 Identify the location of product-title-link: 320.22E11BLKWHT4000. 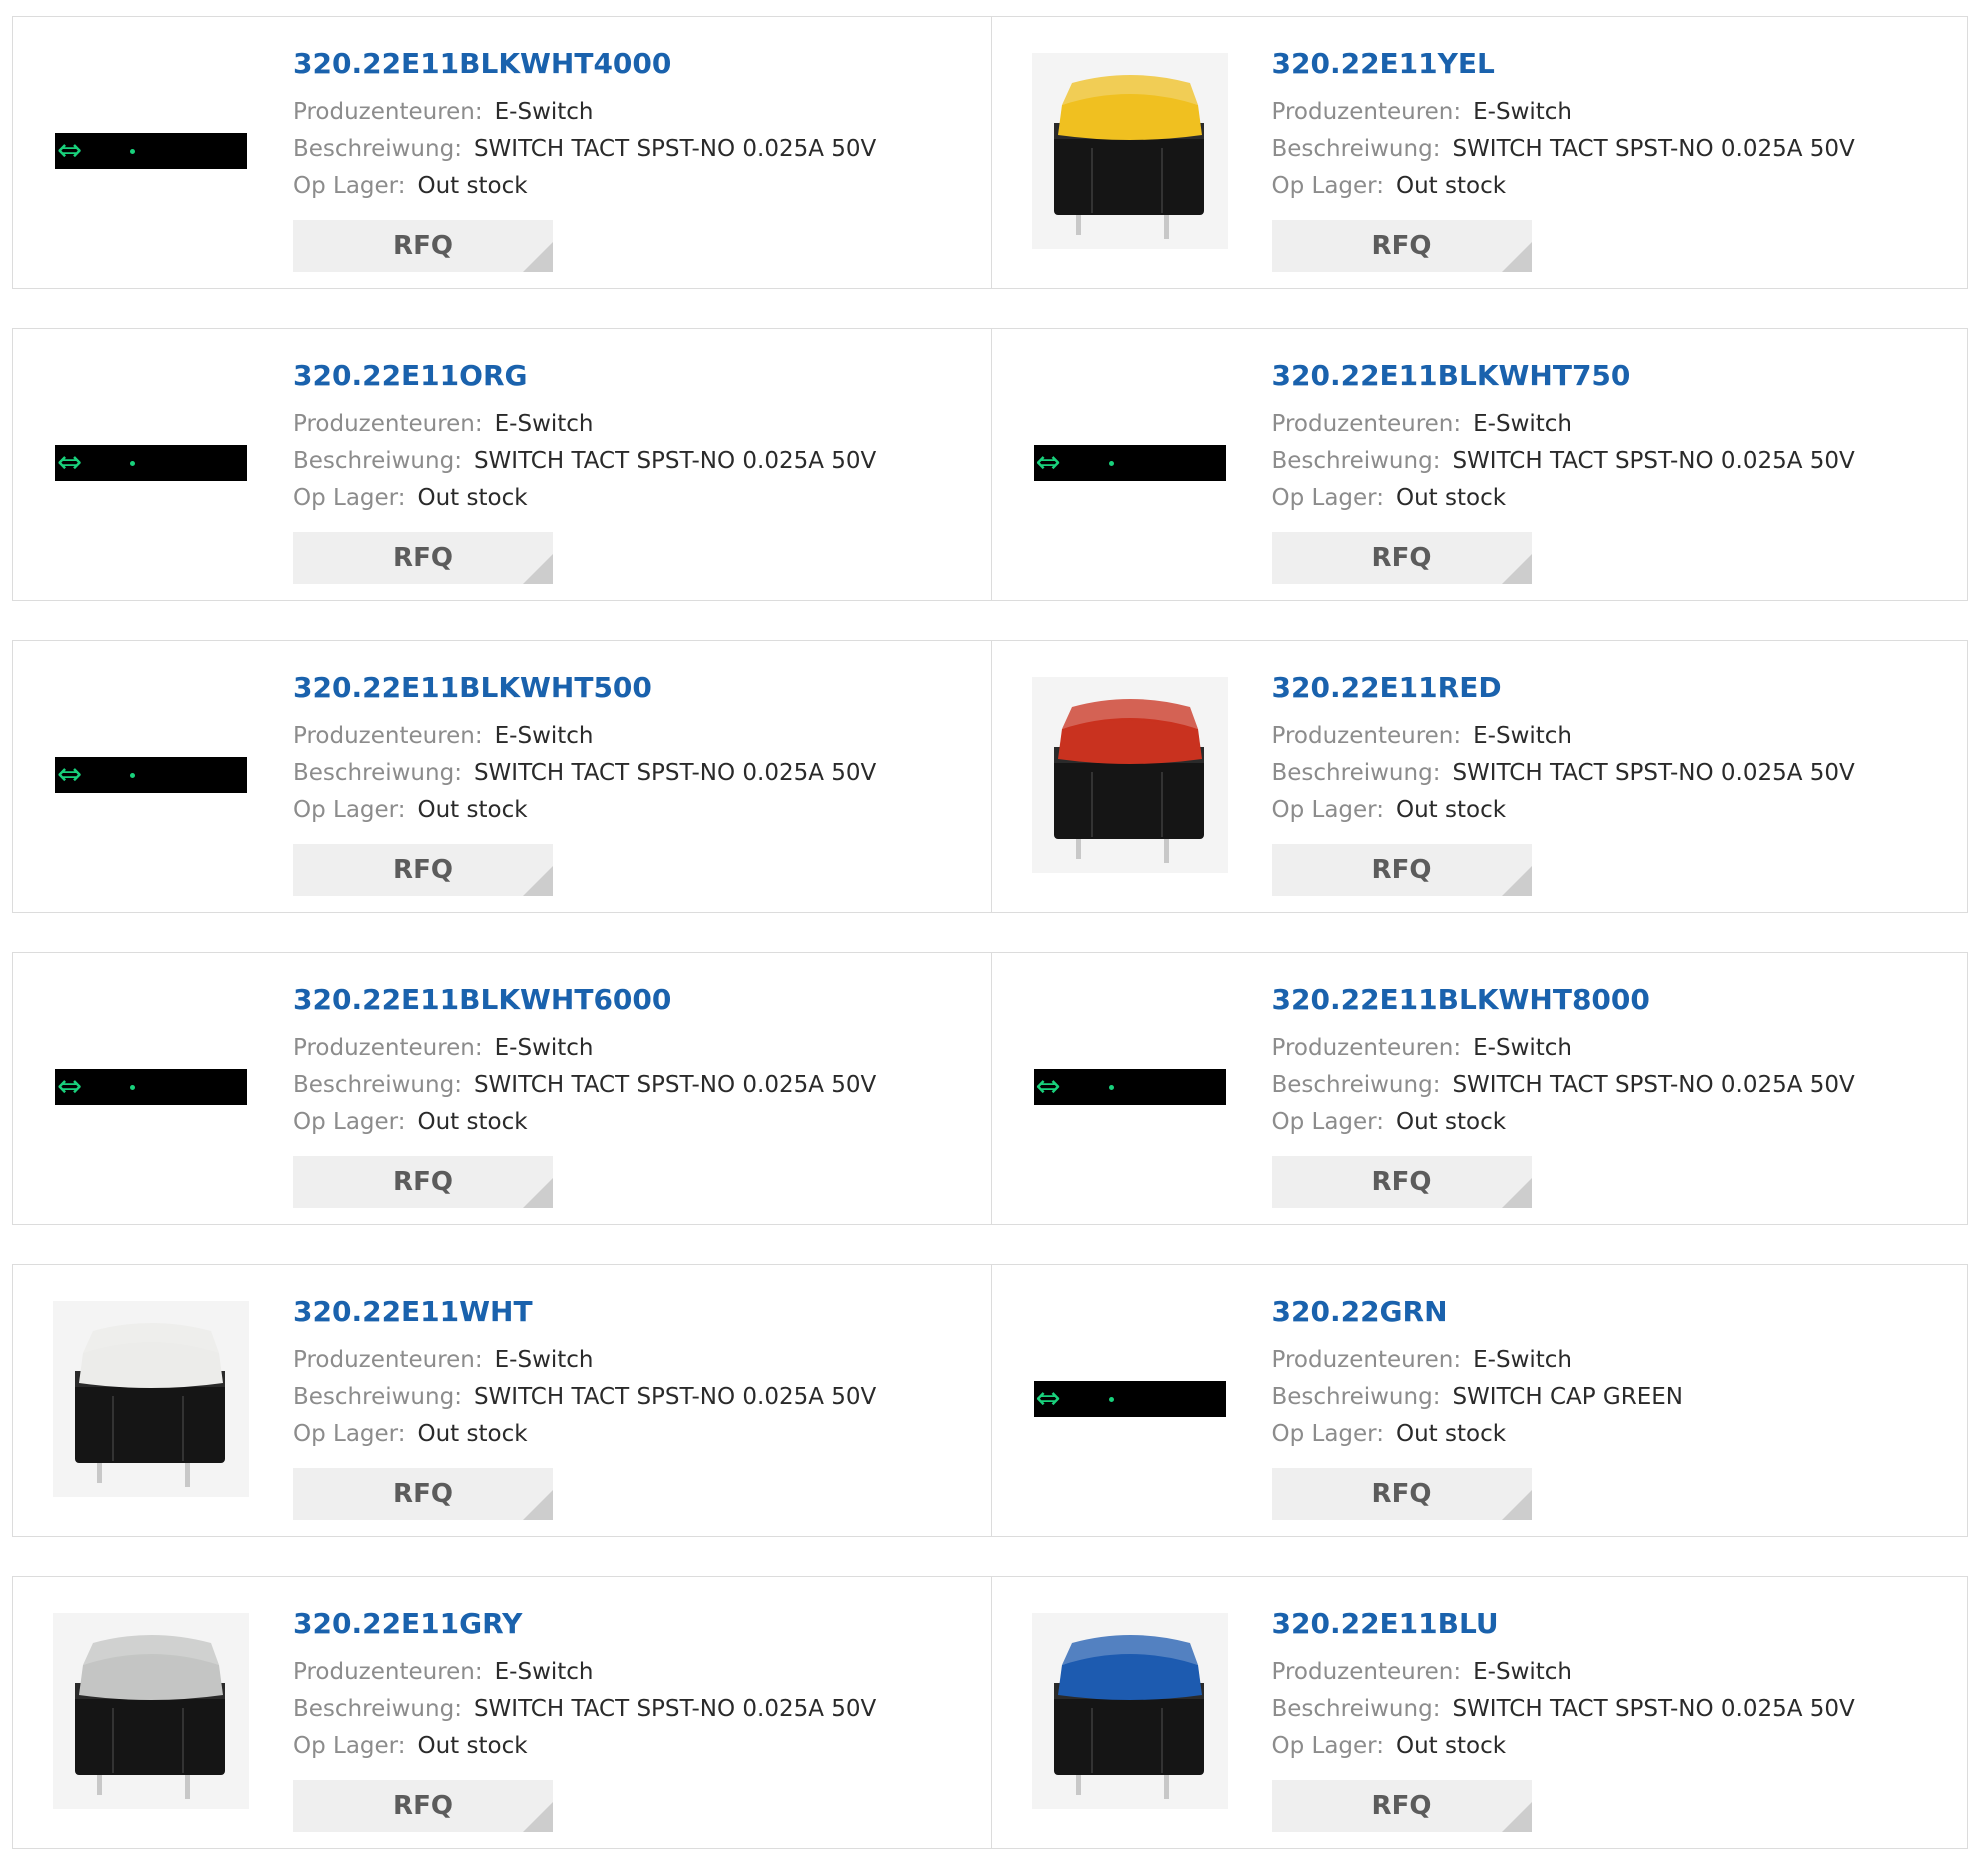
(637, 63).